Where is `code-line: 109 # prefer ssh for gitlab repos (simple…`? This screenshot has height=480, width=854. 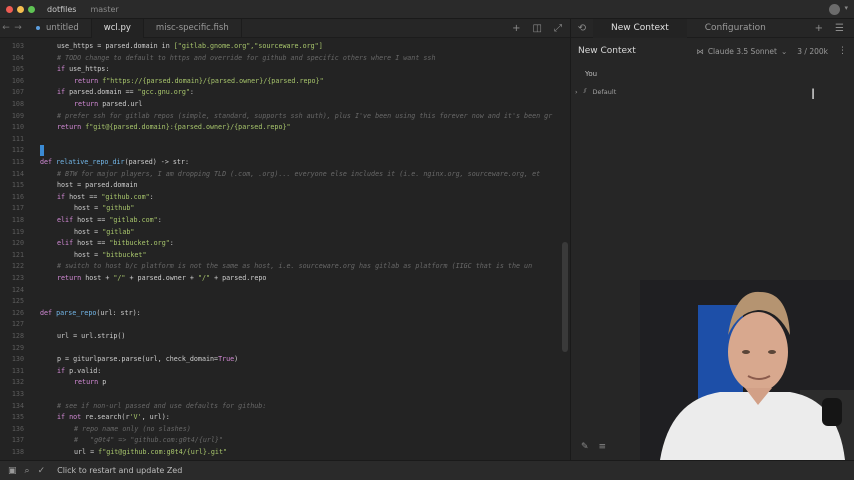 code-line: 109 # prefer ssh for gitlab repos (simple… is located at coordinates (285, 117).